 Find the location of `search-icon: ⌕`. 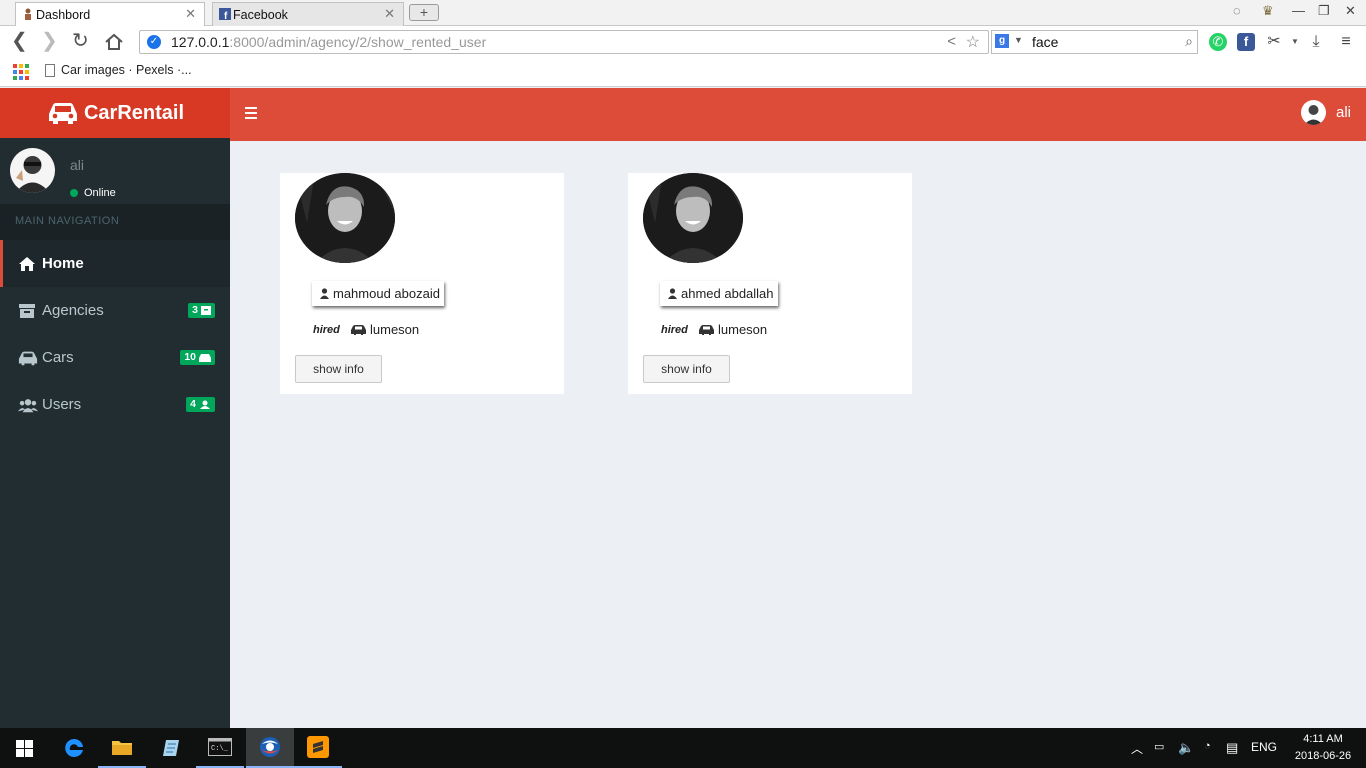

search-icon: ⌕ is located at coordinates (1189, 41).